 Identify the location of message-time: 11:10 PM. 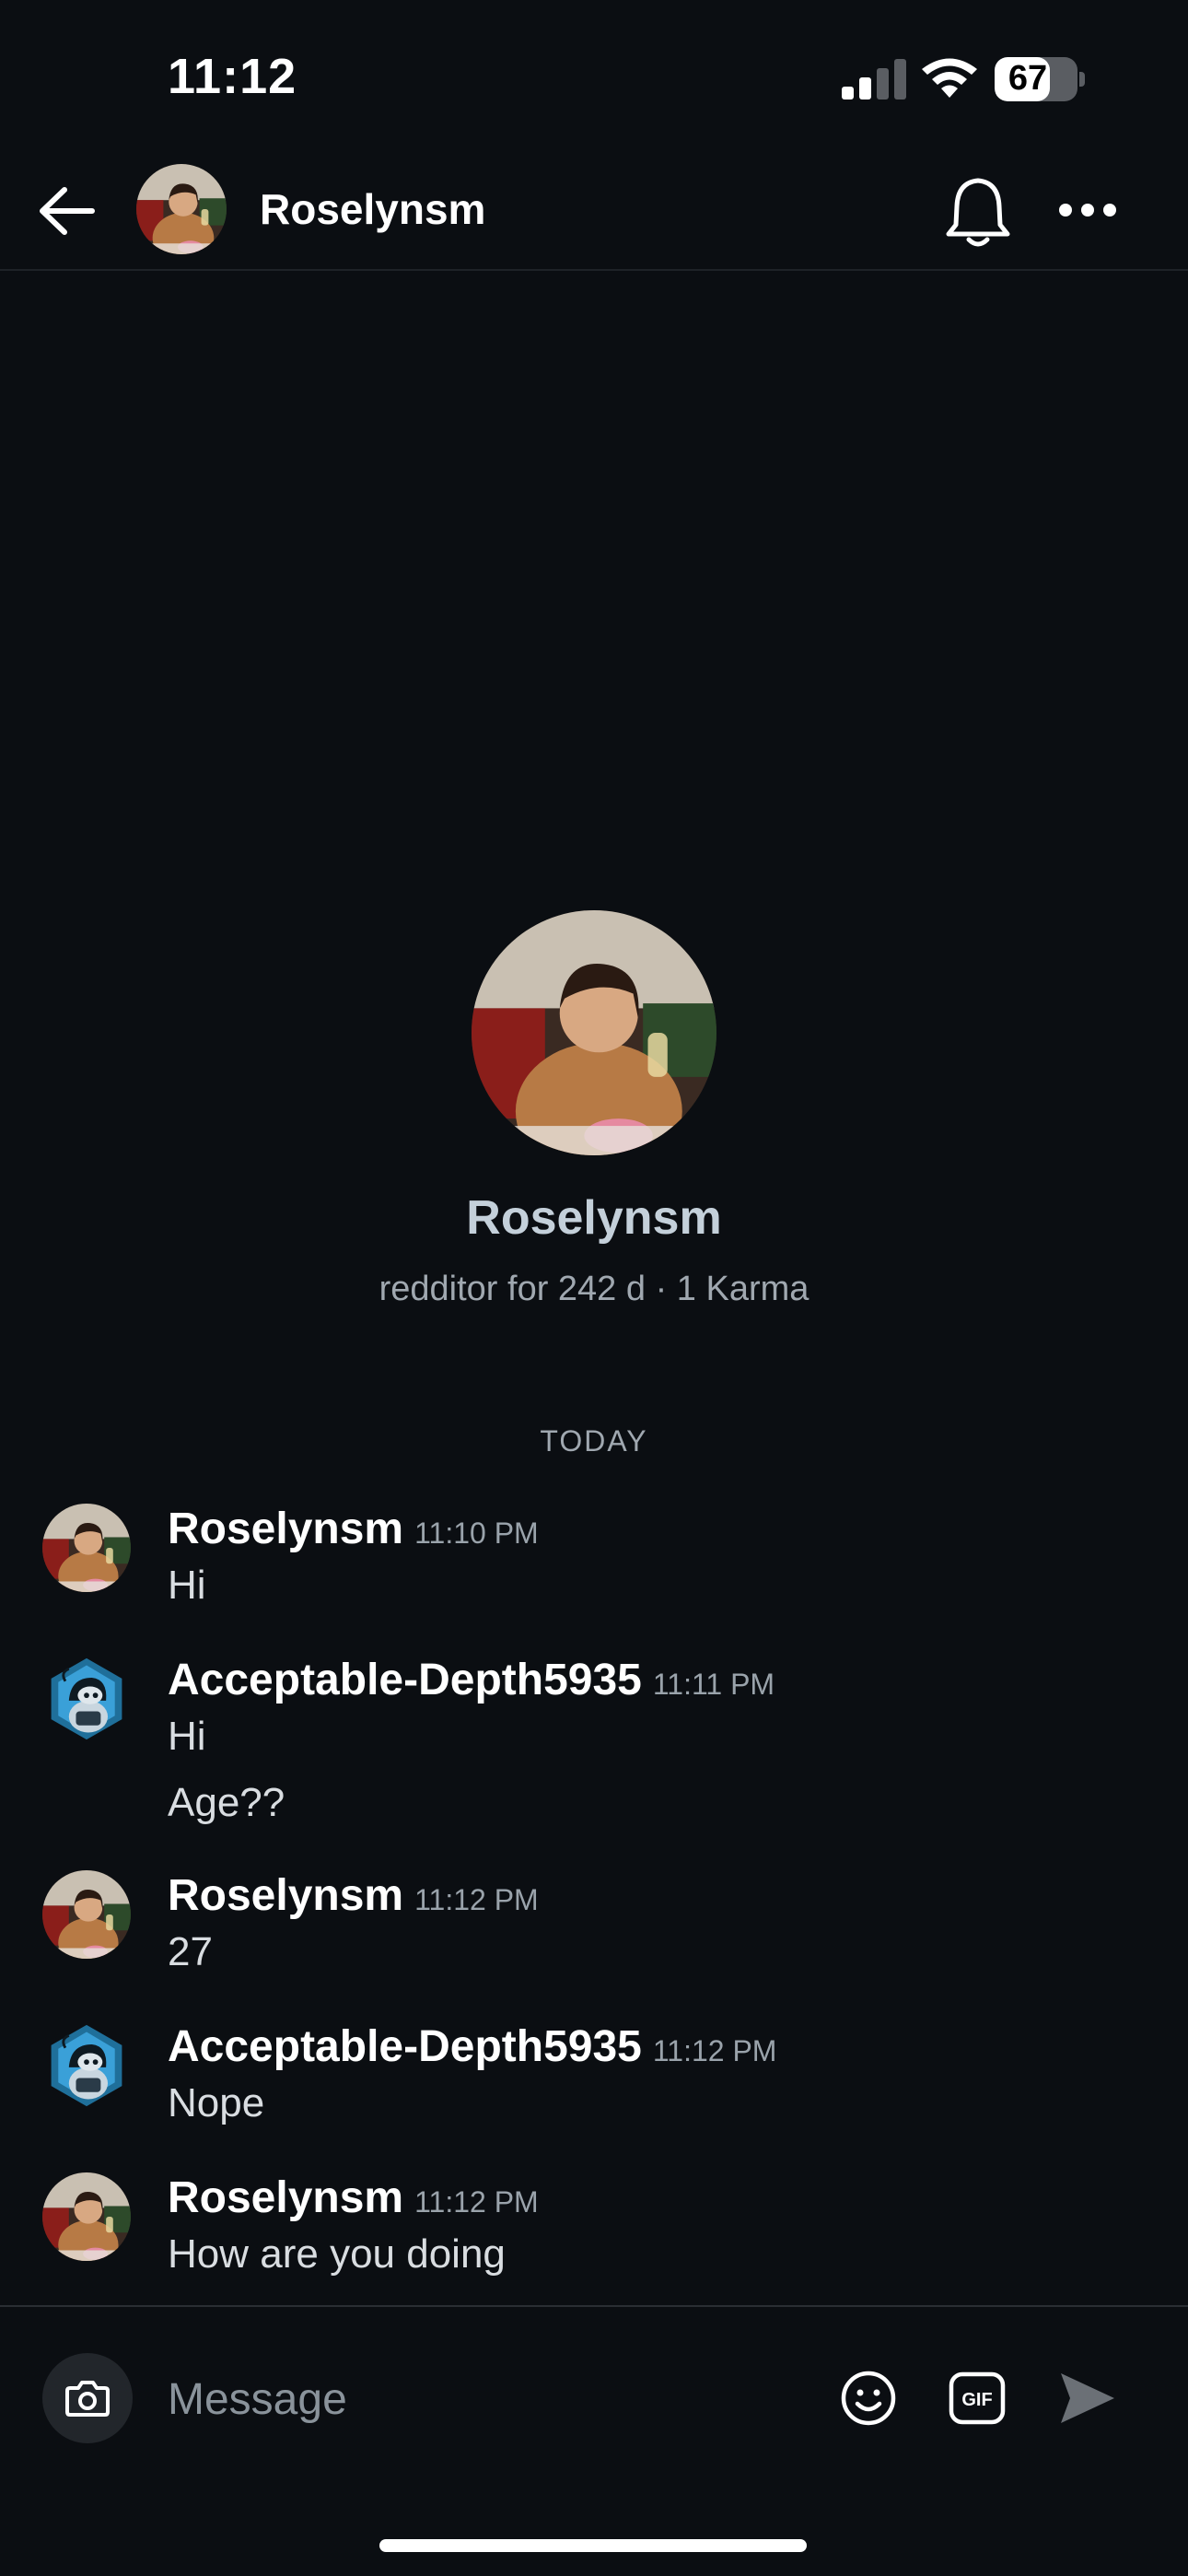
(476, 1533).